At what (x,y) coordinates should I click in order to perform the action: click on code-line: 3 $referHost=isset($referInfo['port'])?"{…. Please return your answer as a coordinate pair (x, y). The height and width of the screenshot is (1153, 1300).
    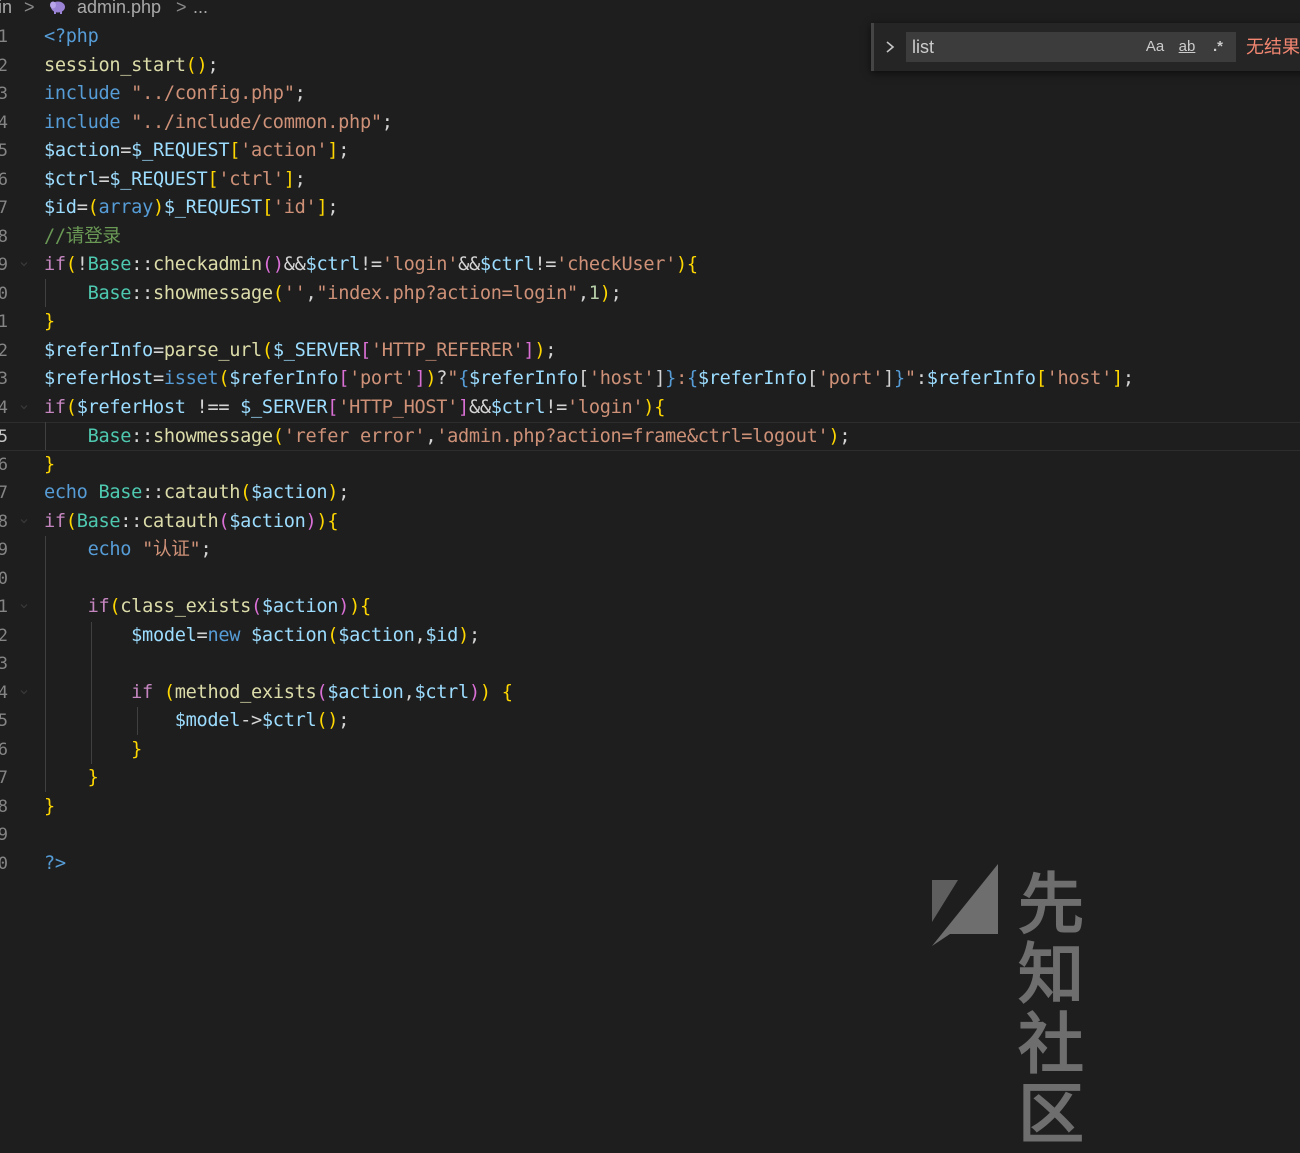
    Looking at the image, I should click on (650, 379).